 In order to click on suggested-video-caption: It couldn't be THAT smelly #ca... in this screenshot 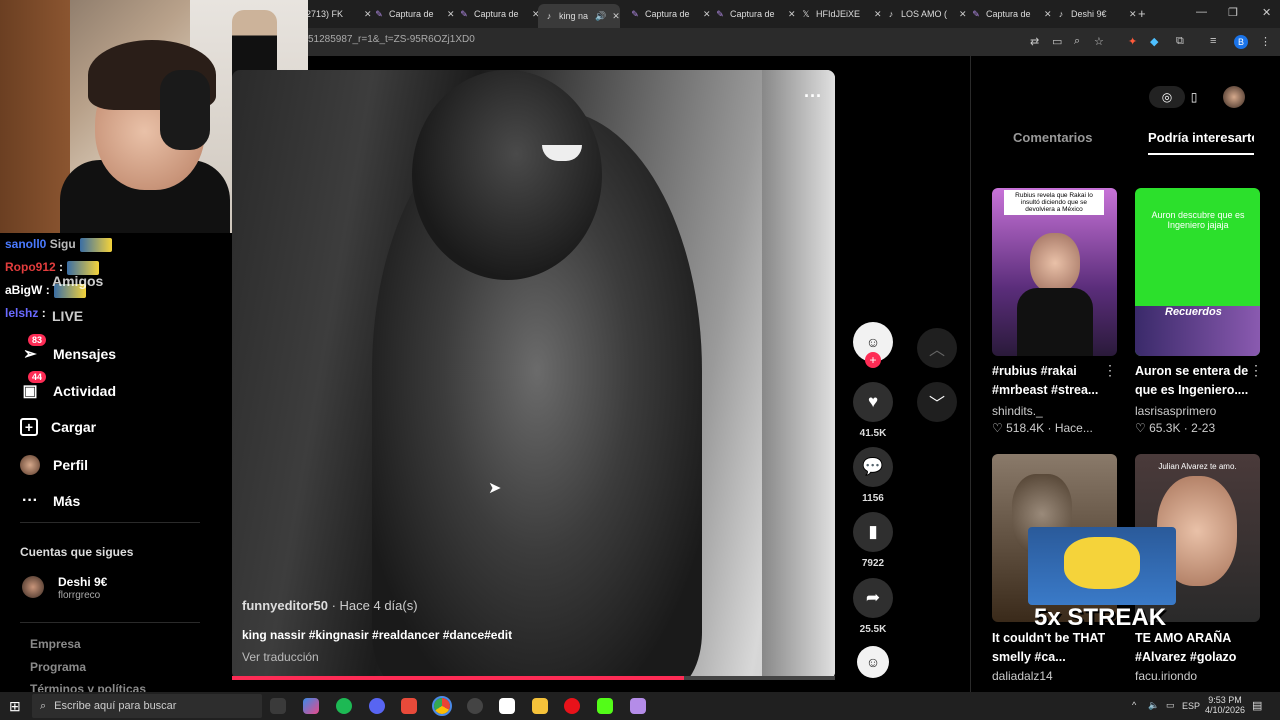, I will do `click(1049, 648)`.